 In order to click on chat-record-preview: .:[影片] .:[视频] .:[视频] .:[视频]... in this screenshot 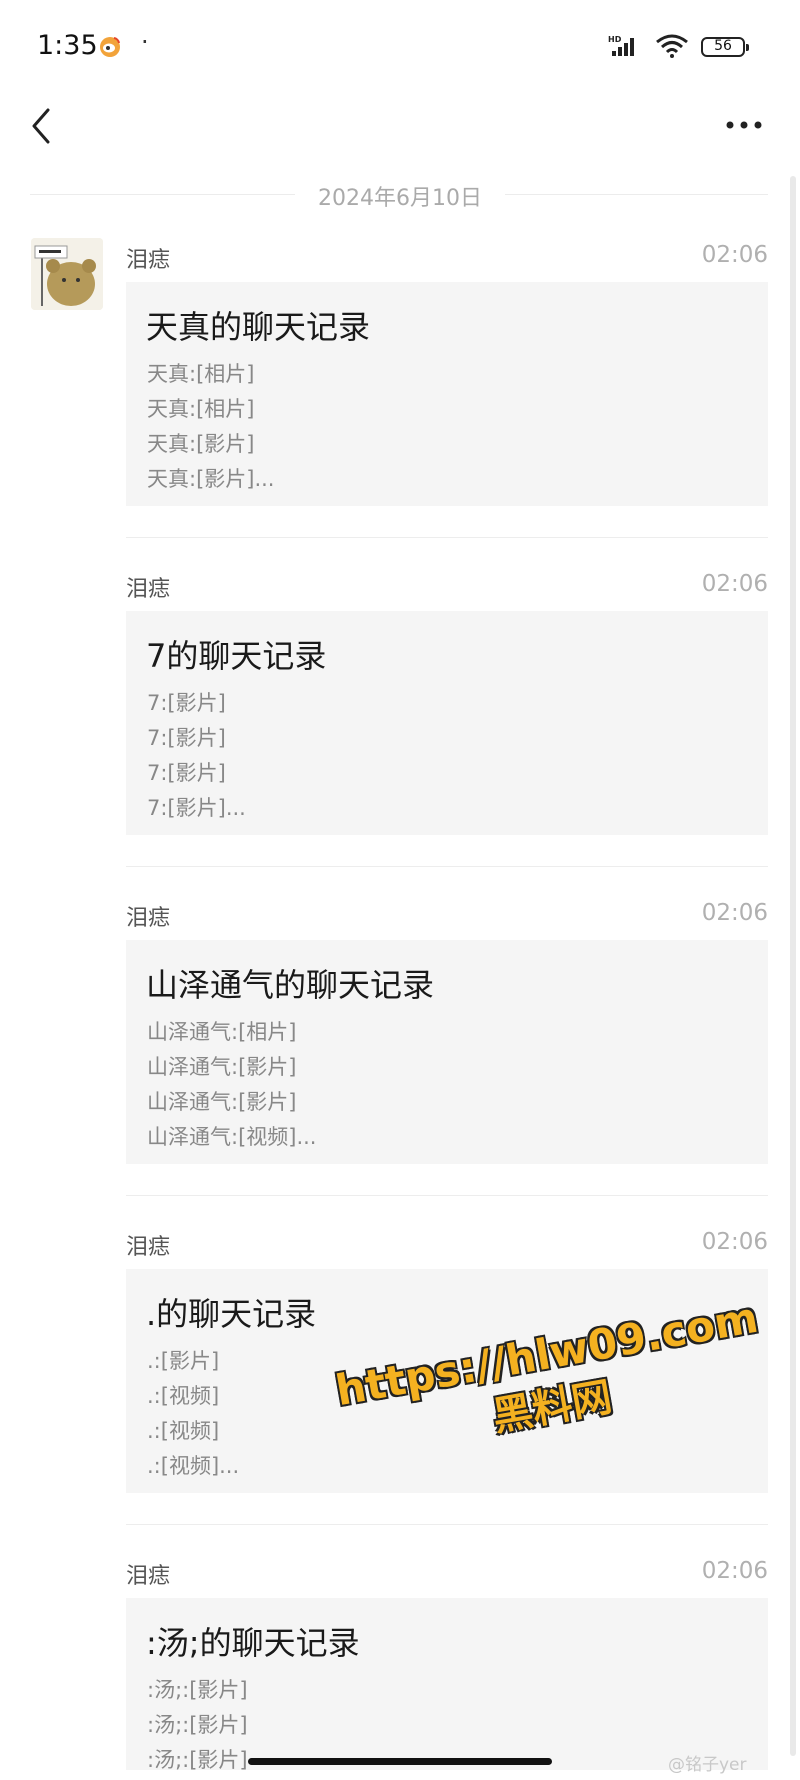, I will do `click(193, 1414)`.